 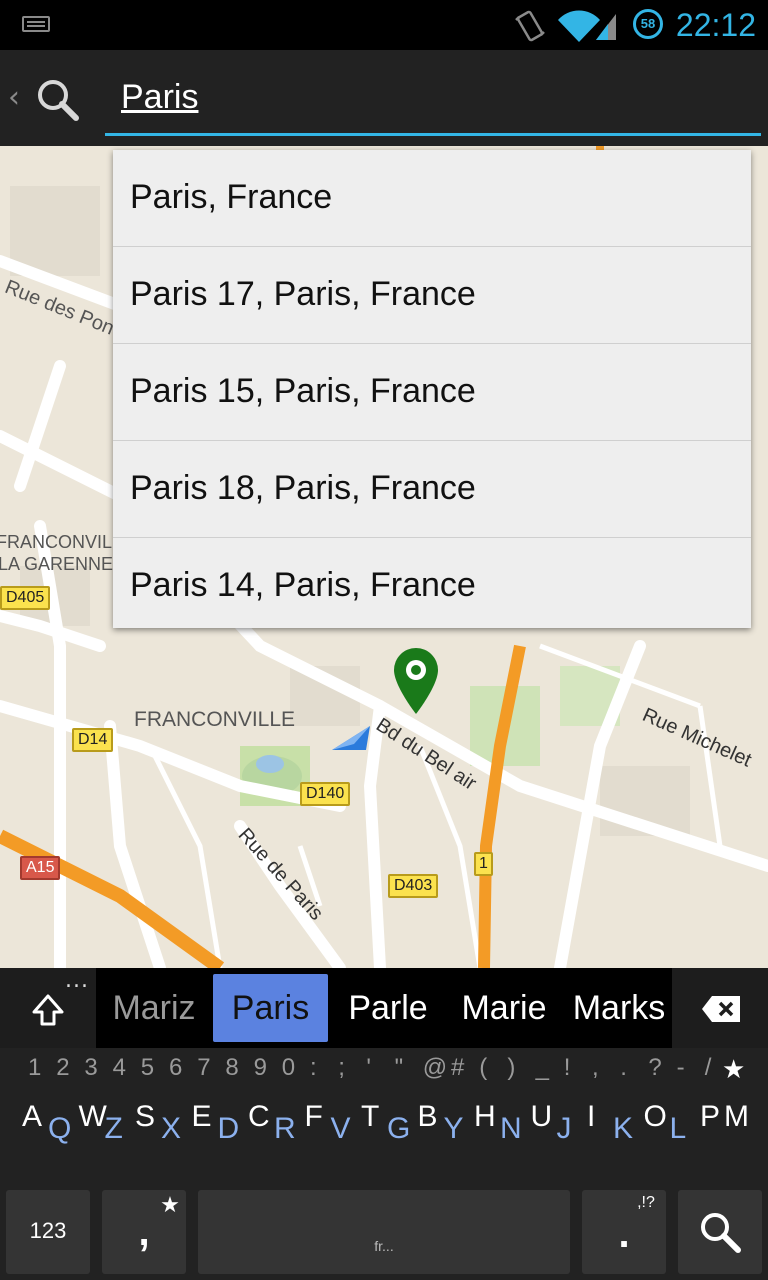 What do you see at coordinates (229, 1129) in the screenshot?
I see `key-lower-letter: D` at bounding box center [229, 1129].